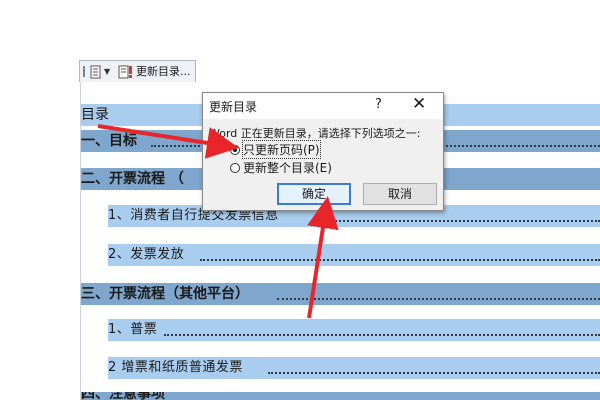  I want to click on toc-entry: 2、发票发放, so click(354, 255).